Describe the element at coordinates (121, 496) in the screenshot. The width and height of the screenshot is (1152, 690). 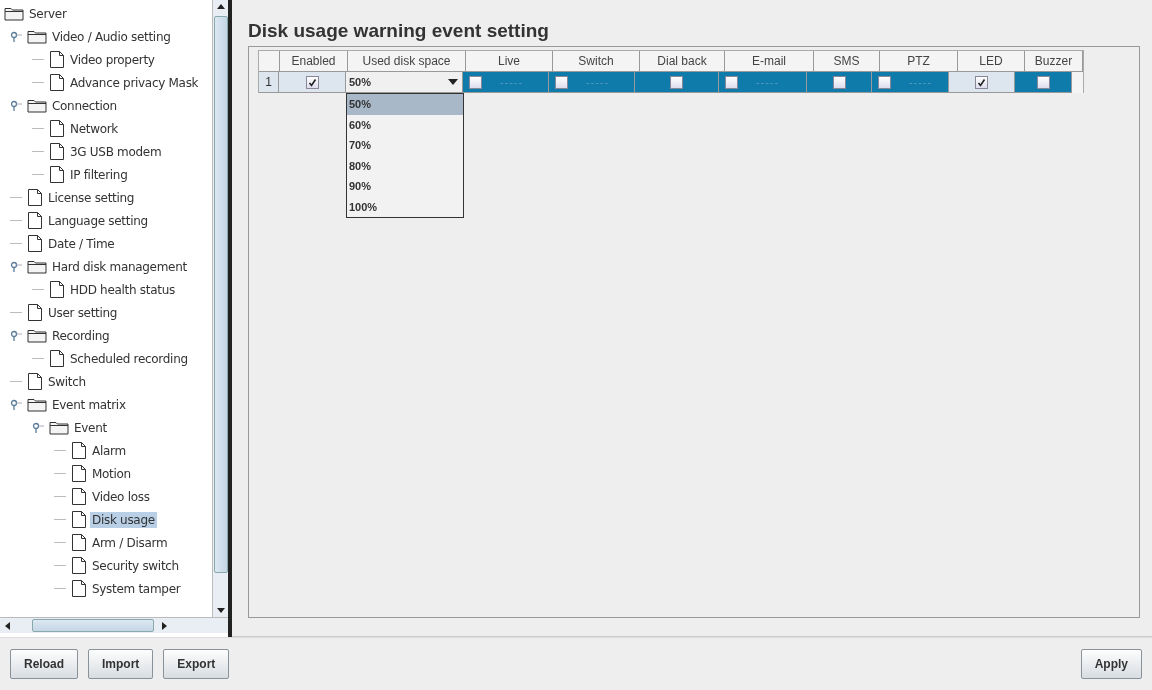
I see `tree-item: Video loss` at that location.